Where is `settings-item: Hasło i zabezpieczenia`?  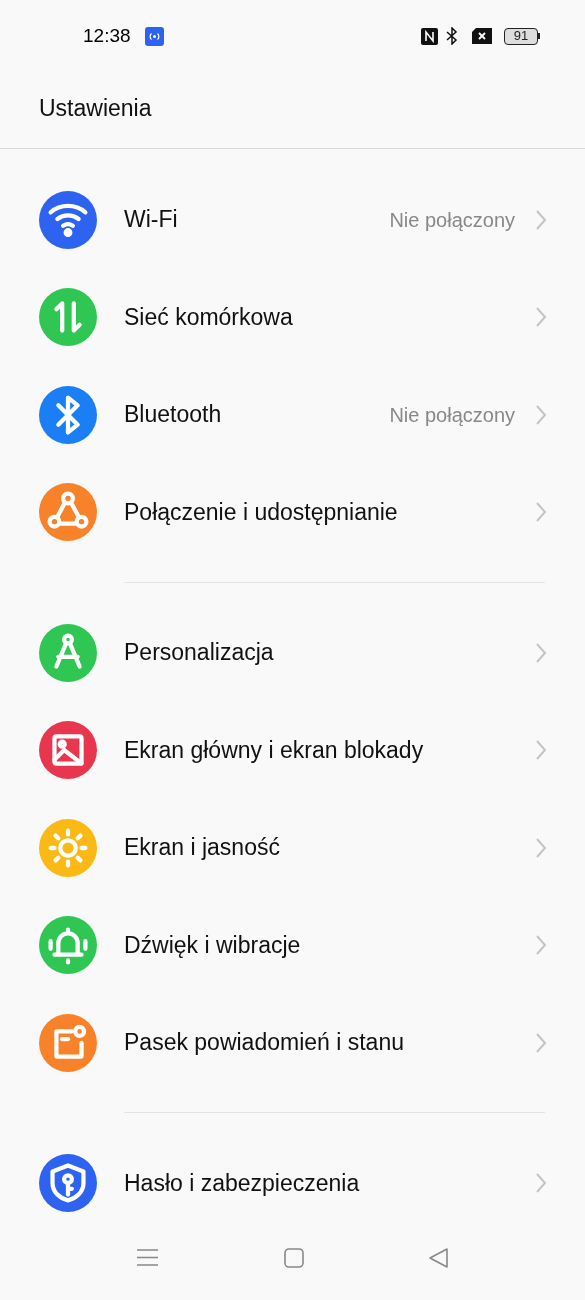 settings-item: Hasło i zabezpieczenia is located at coordinates (292, 1183).